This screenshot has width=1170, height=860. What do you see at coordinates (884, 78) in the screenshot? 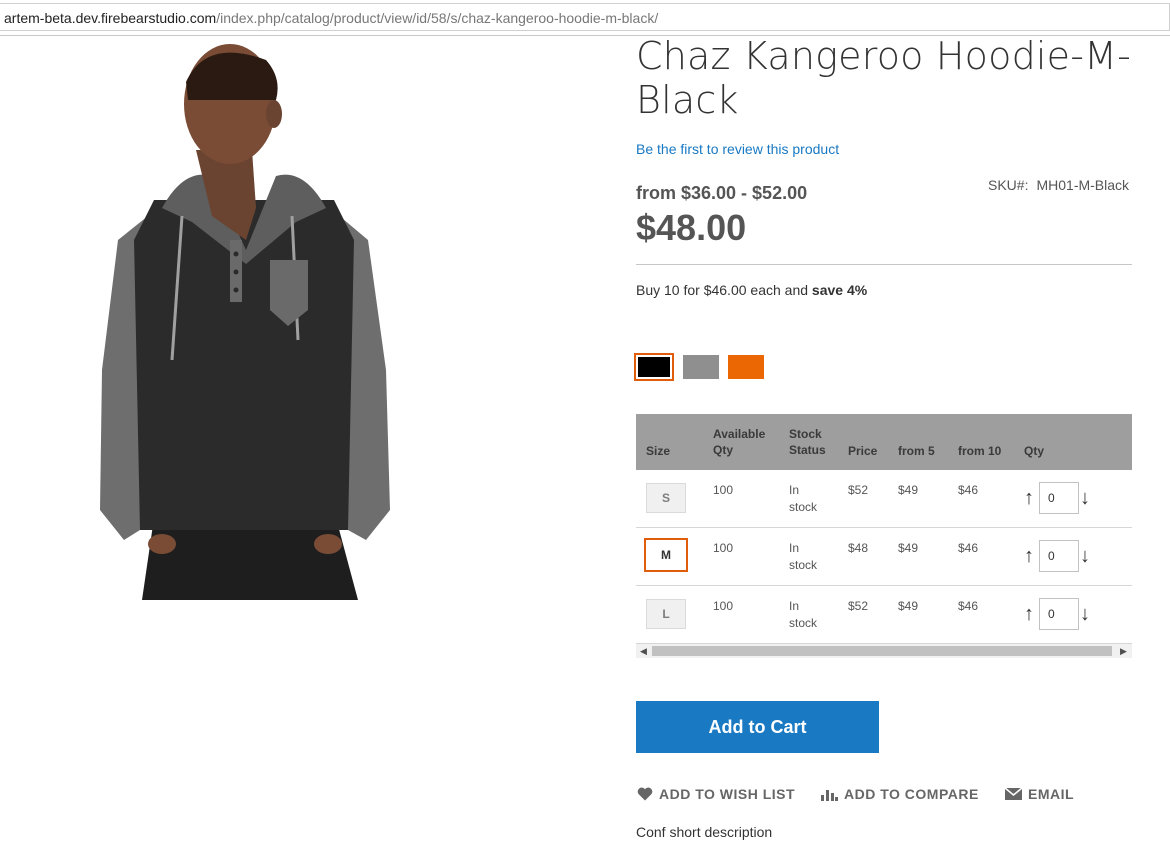
I see `product-title: Chaz Kangeroo Hoodie-M-Black` at bounding box center [884, 78].